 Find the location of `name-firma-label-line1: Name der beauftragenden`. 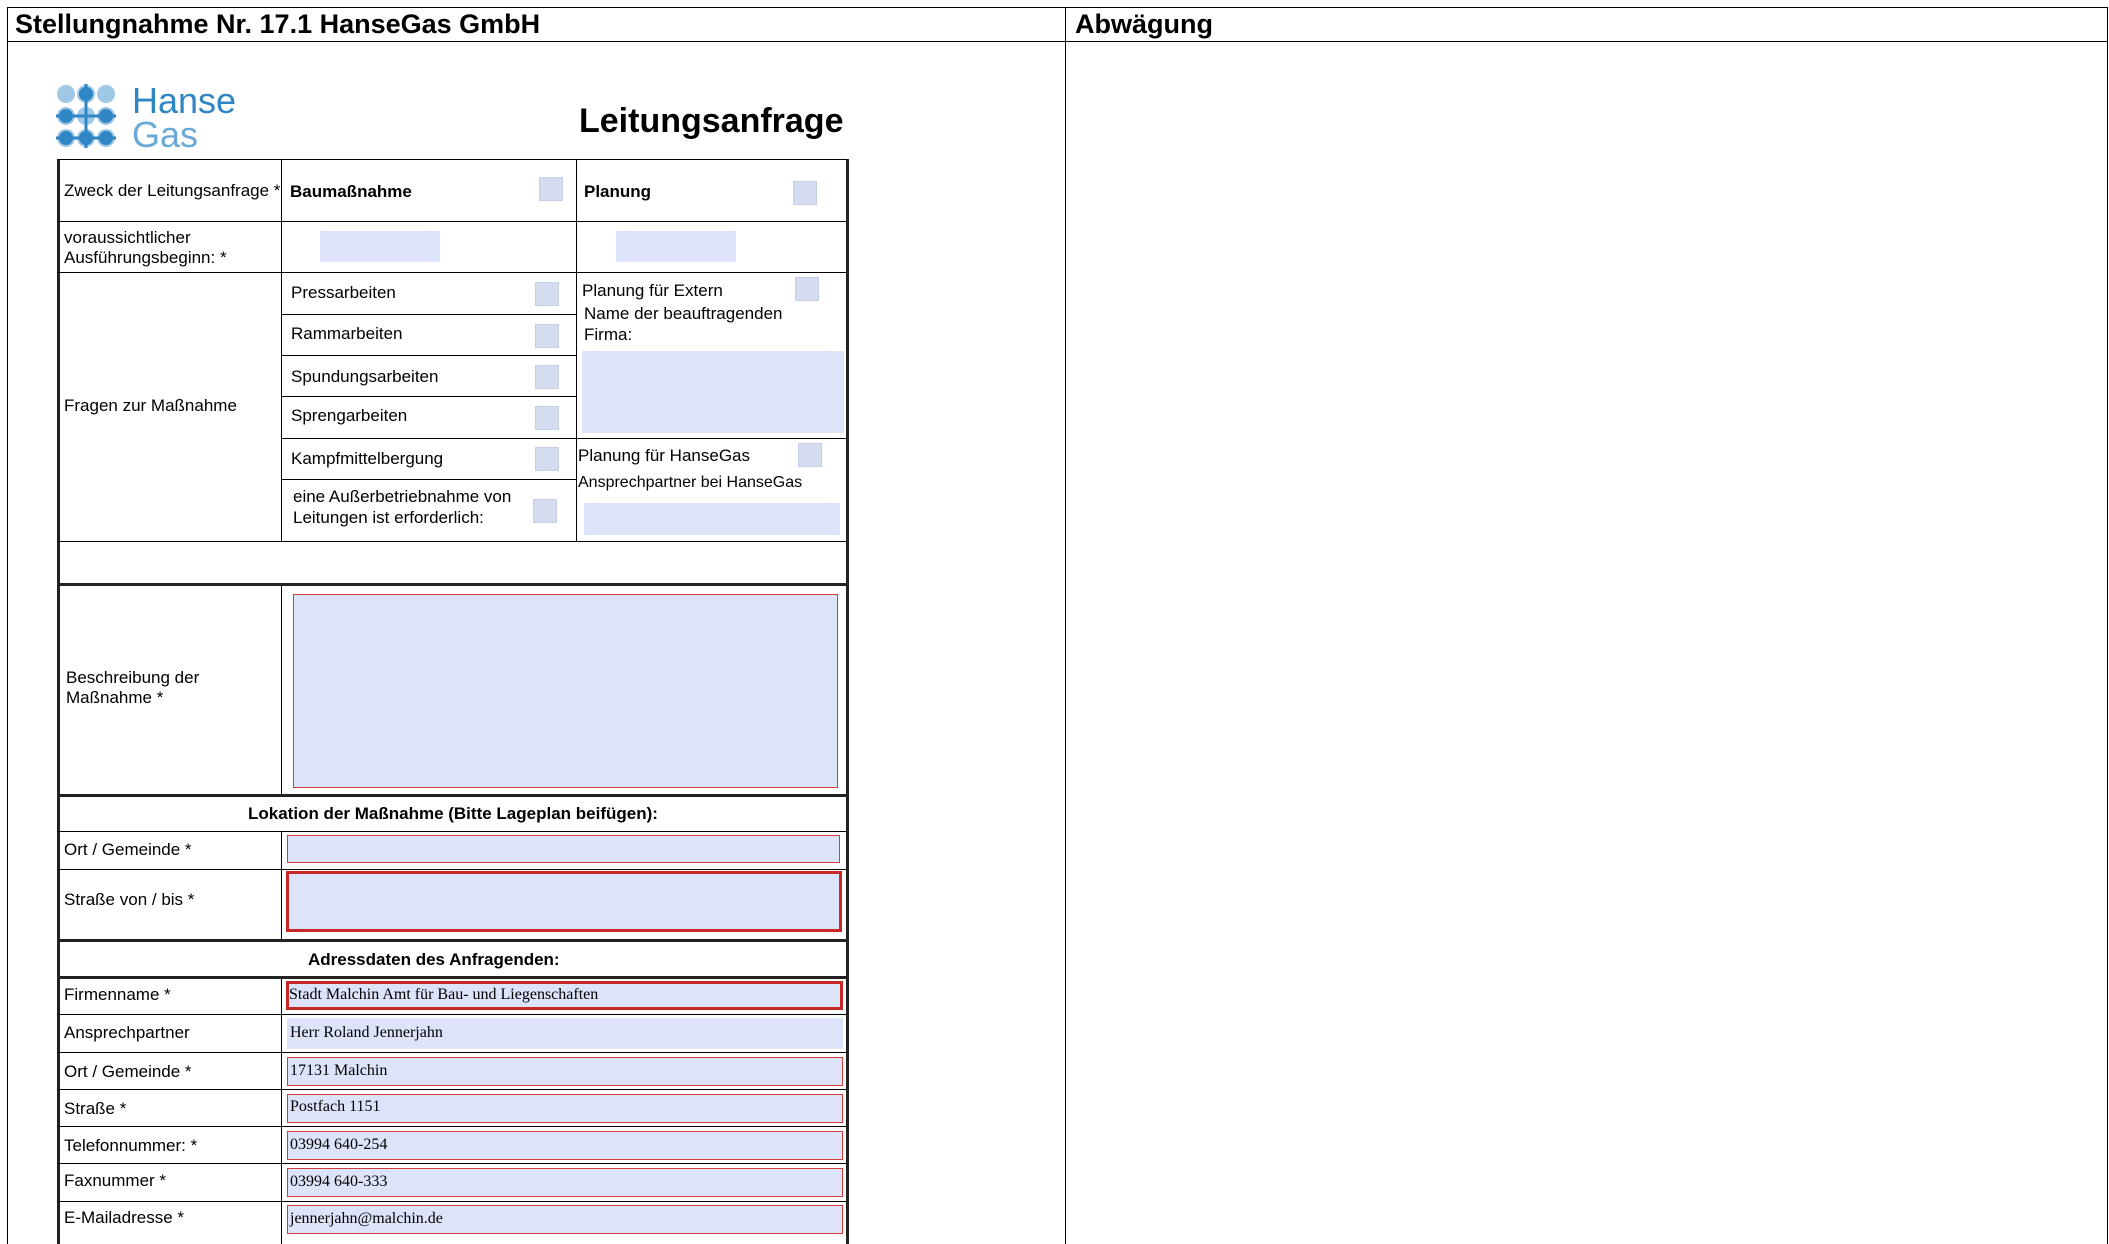

name-firma-label-line1: Name der beauftragenden is located at coordinates (683, 313).